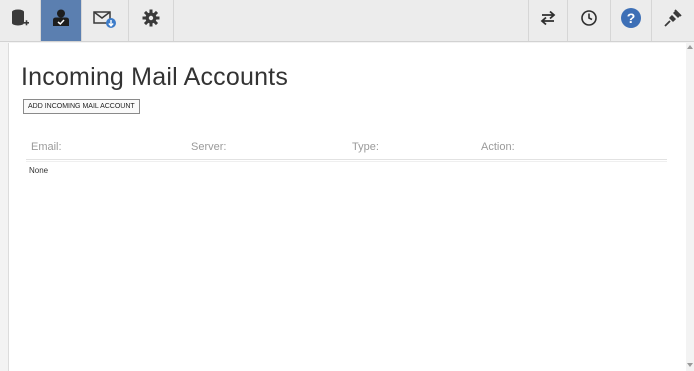 Image resolution: width=694 pixels, height=371 pixels. What do you see at coordinates (690, 365) in the screenshot?
I see `scroll-down-icon` at bounding box center [690, 365].